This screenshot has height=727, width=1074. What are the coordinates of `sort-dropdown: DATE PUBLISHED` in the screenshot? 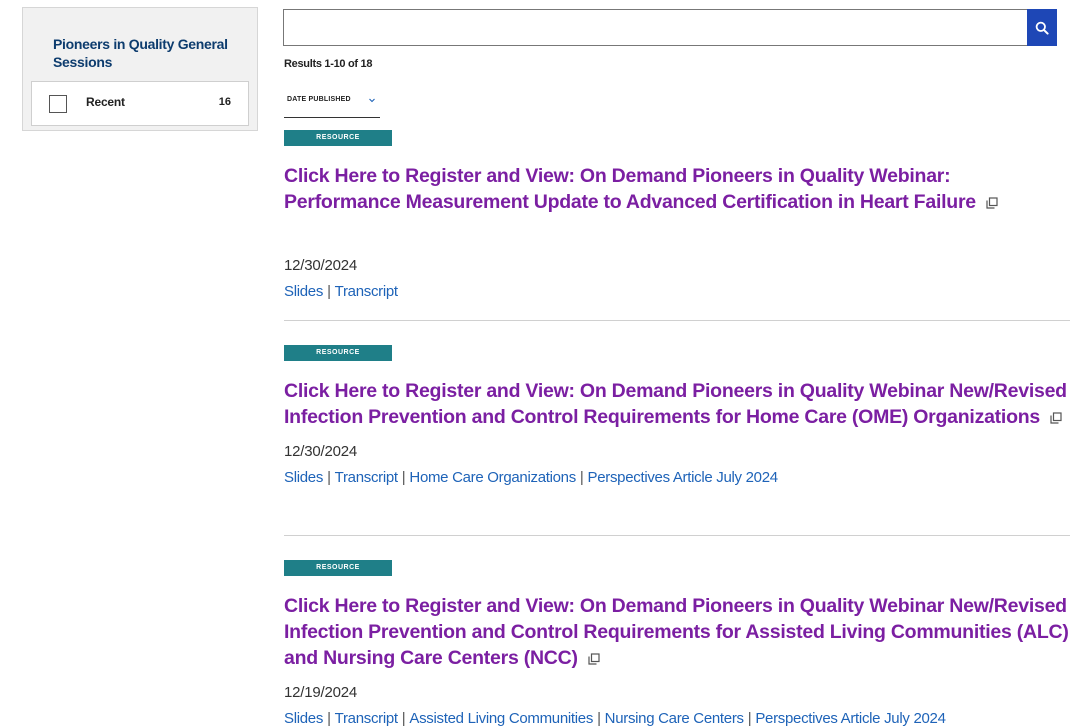 It's located at (332, 103).